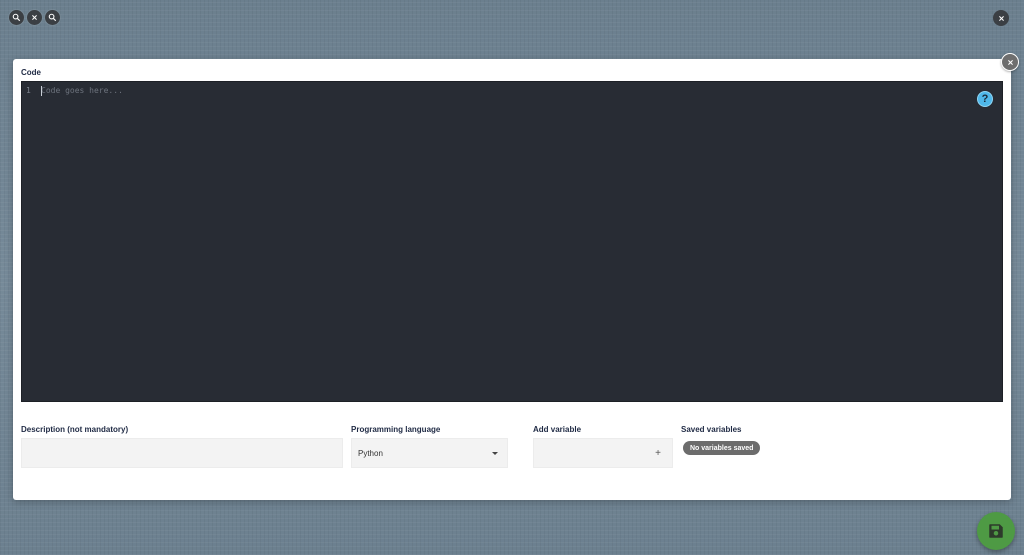 Image resolution: width=1024 pixels, height=555 pixels. I want to click on modal-close-button, so click(1010, 62).